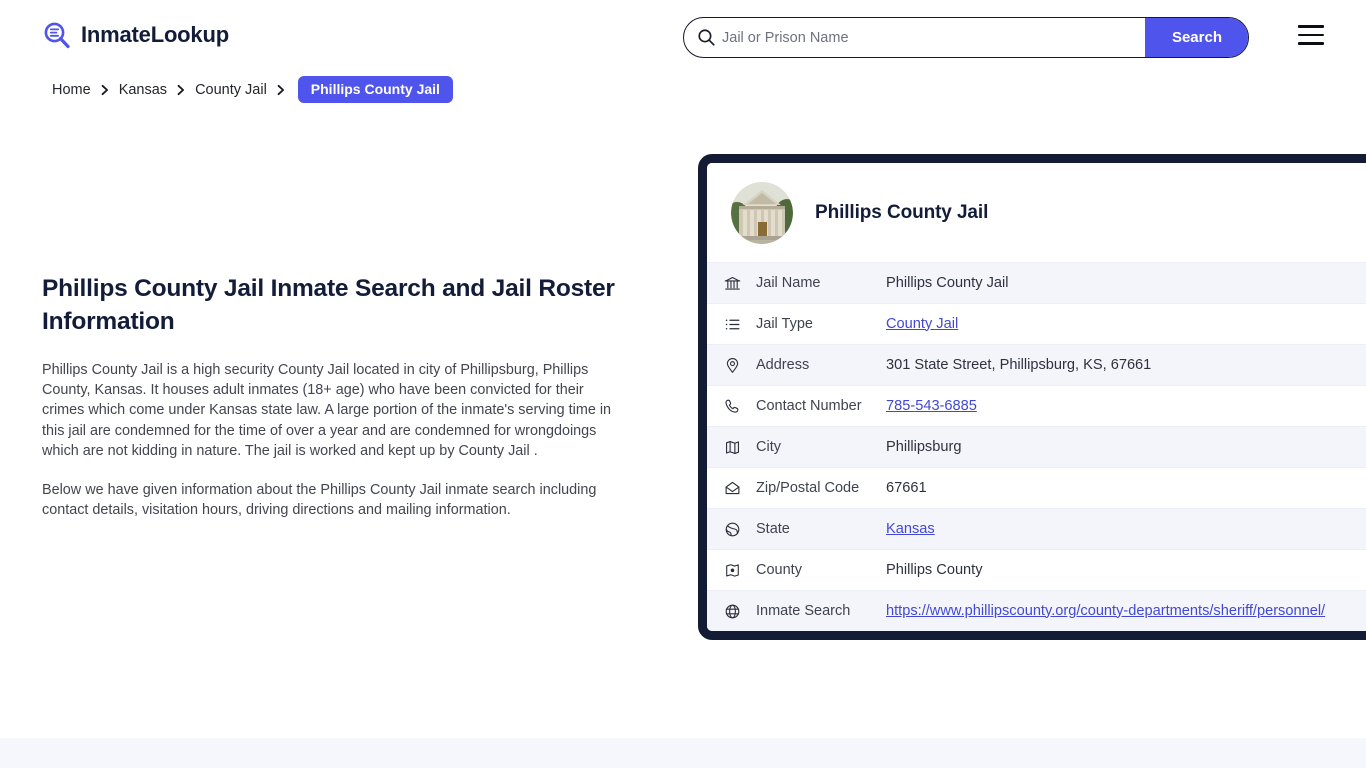 Image resolution: width=1366 pixels, height=768 pixels. I want to click on row-label: City, so click(768, 447).